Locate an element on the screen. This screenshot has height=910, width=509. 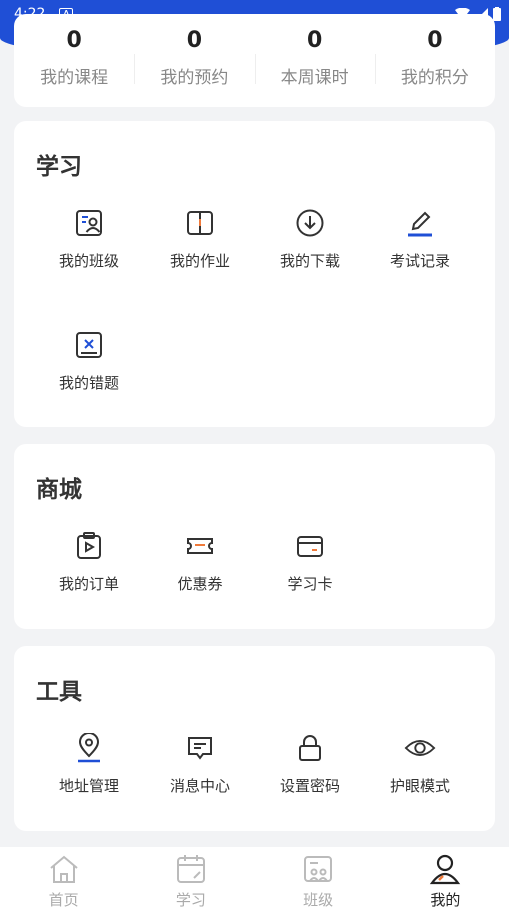
grid-item-wrong-questions: 我的错题 is located at coordinates (89, 361).